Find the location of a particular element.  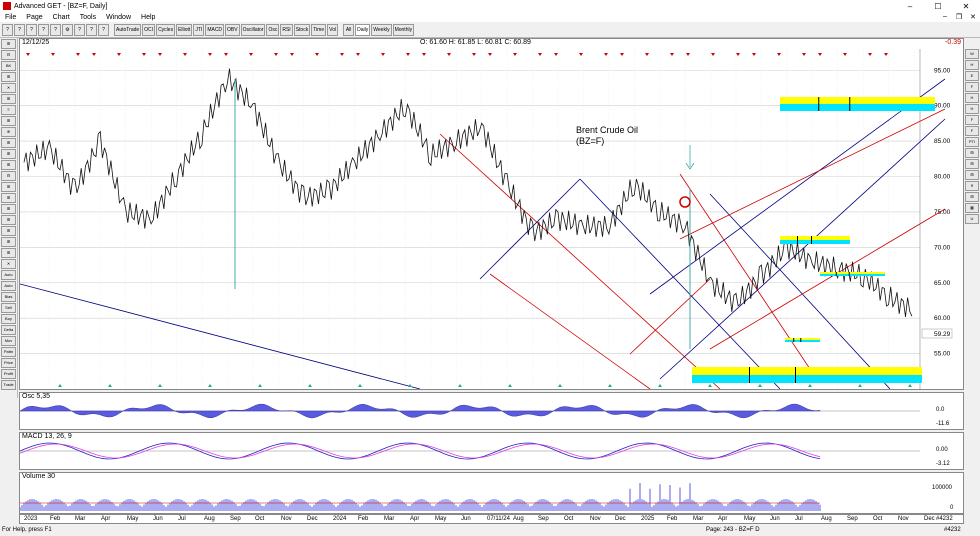

left-tool-16: ⊞ is located at coordinates (8, 220).